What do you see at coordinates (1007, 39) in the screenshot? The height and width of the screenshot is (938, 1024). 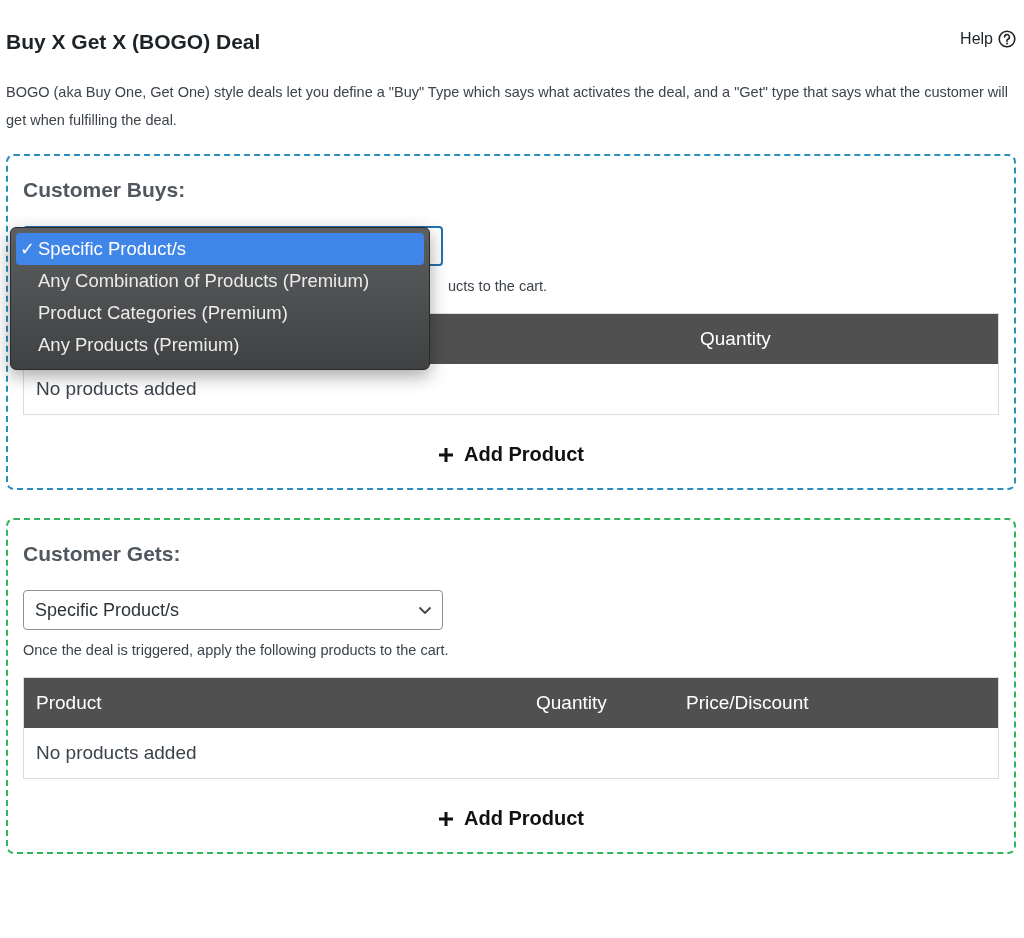 I see `help-icon` at bounding box center [1007, 39].